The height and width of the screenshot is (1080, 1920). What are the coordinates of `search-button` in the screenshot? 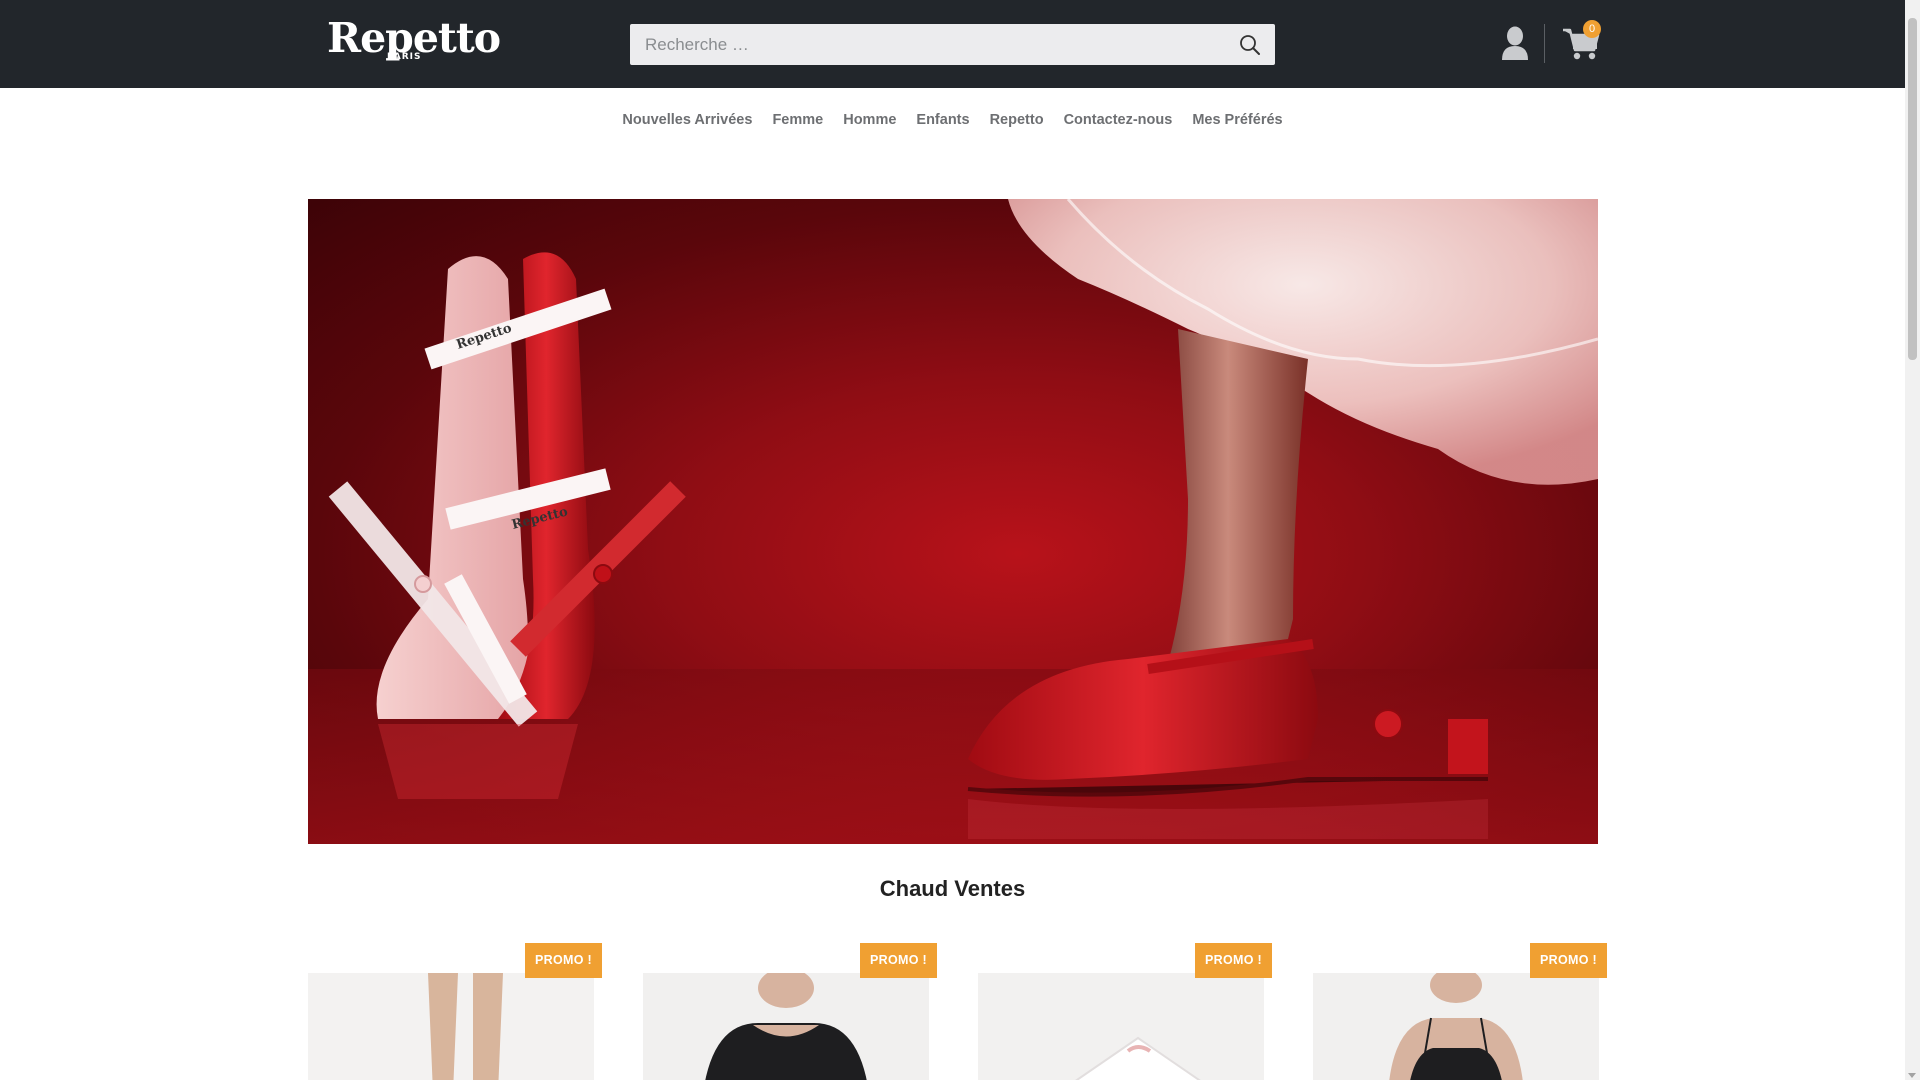 It's located at (1250, 45).